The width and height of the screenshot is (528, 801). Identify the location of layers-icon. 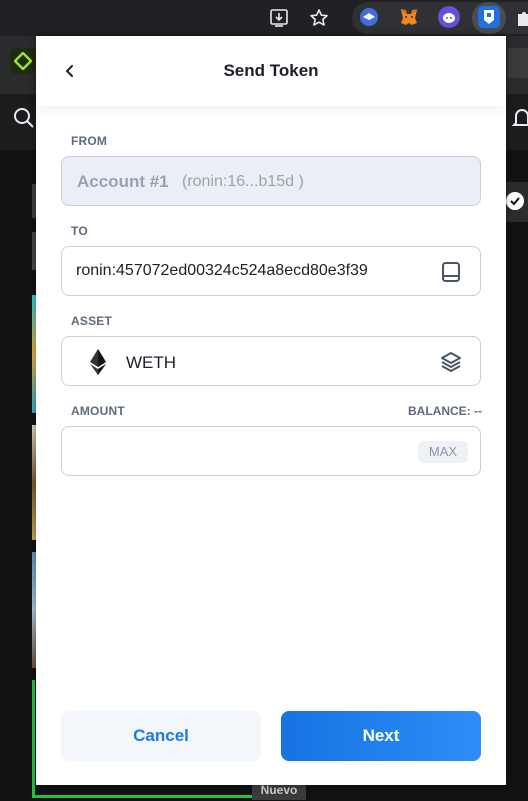
(451, 362).